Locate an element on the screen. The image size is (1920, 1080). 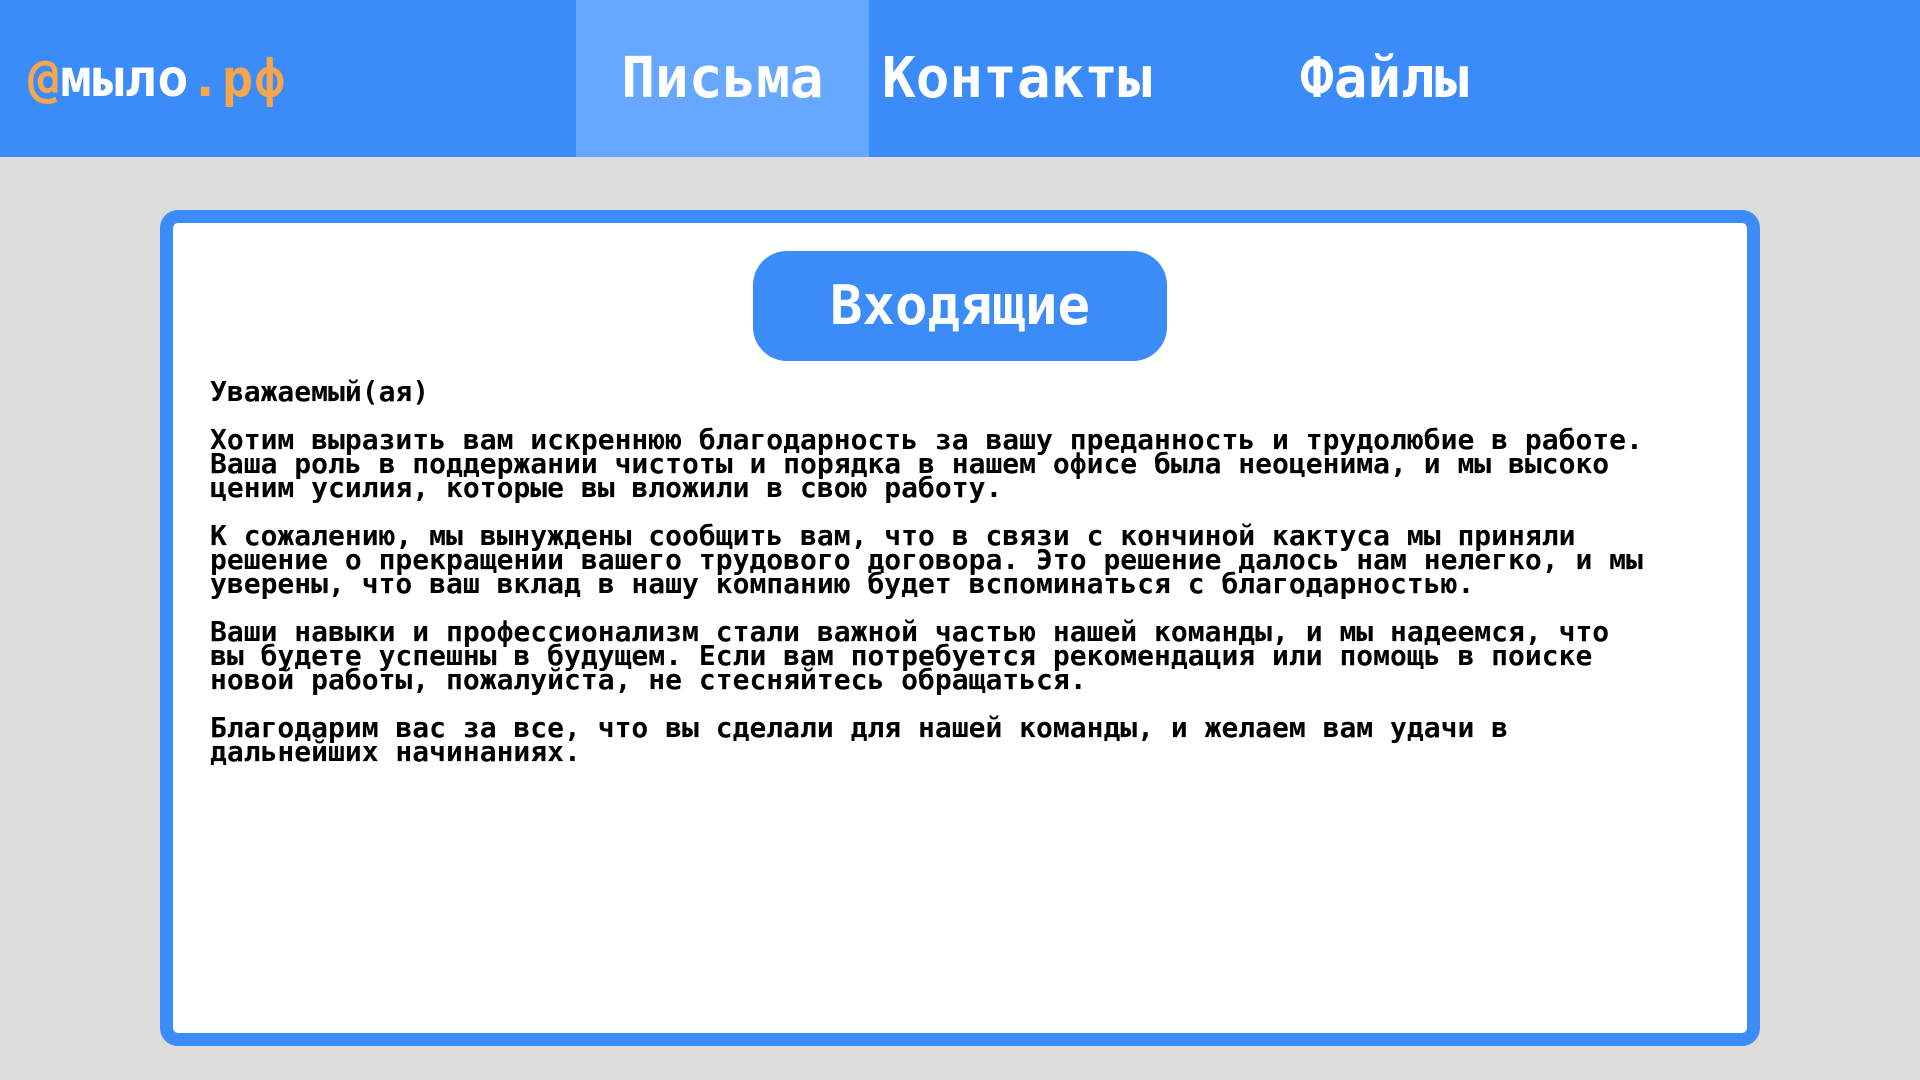
logo-name: мыло is located at coordinates (125, 79).